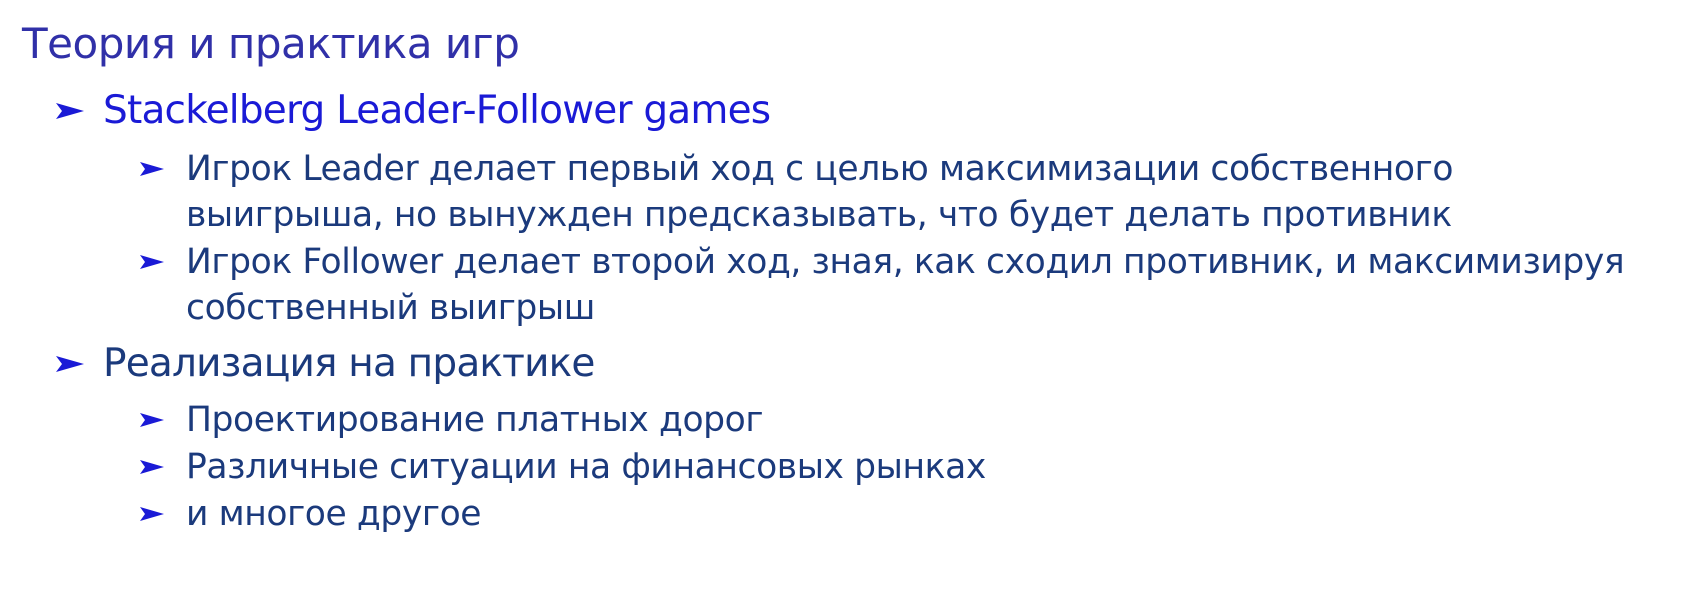  Describe the element at coordinates (475, 420) in the screenshot. I see `sub-bullet-line: Проектирование платных дорог` at that location.